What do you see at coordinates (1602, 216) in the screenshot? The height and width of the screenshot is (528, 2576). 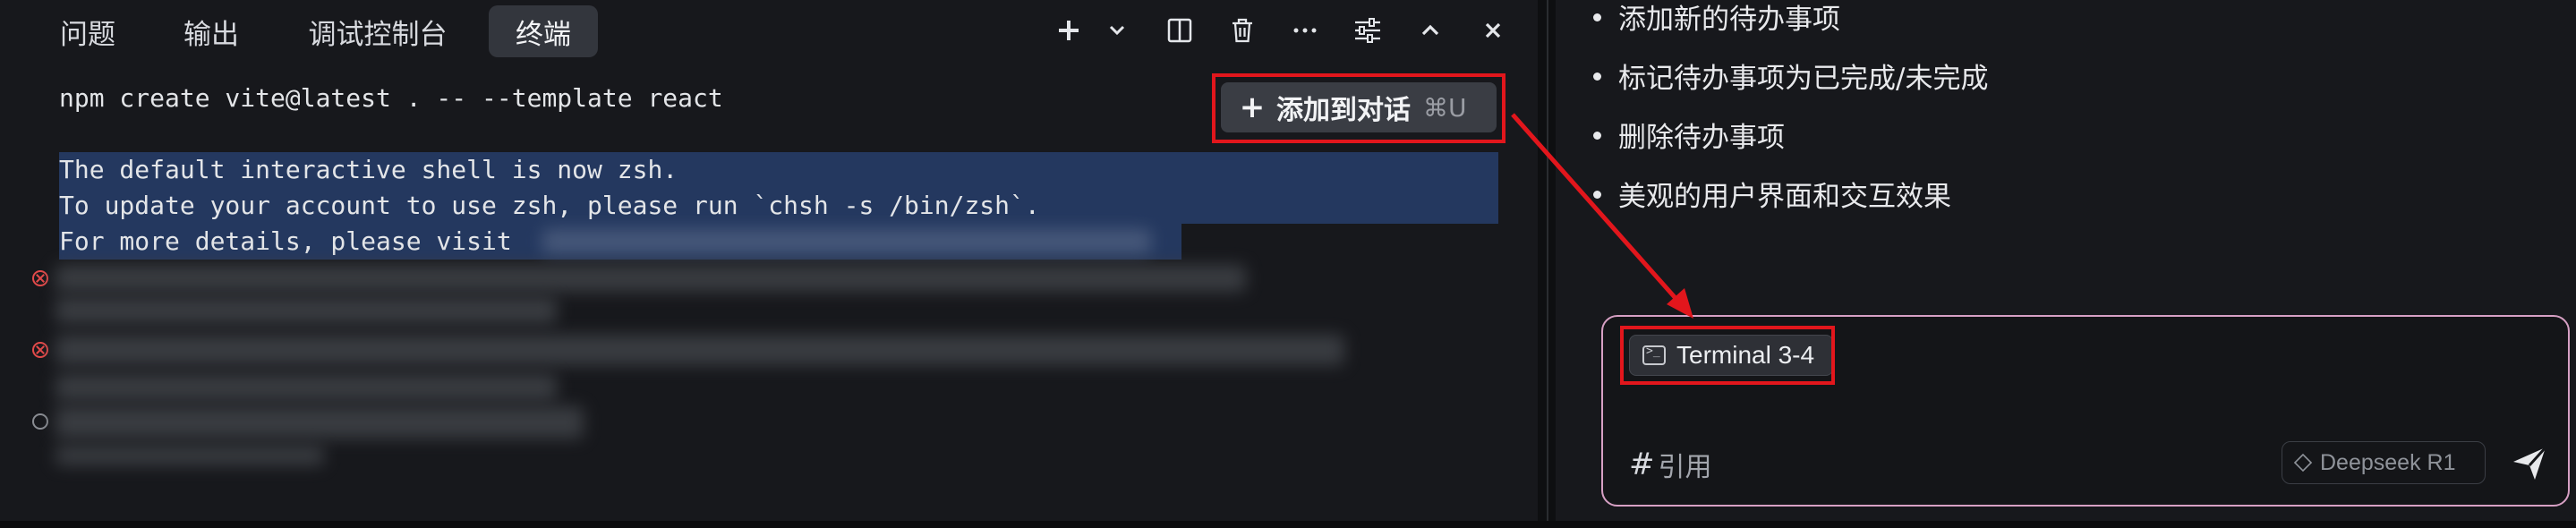 I see `annotation-arrow` at bounding box center [1602, 216].